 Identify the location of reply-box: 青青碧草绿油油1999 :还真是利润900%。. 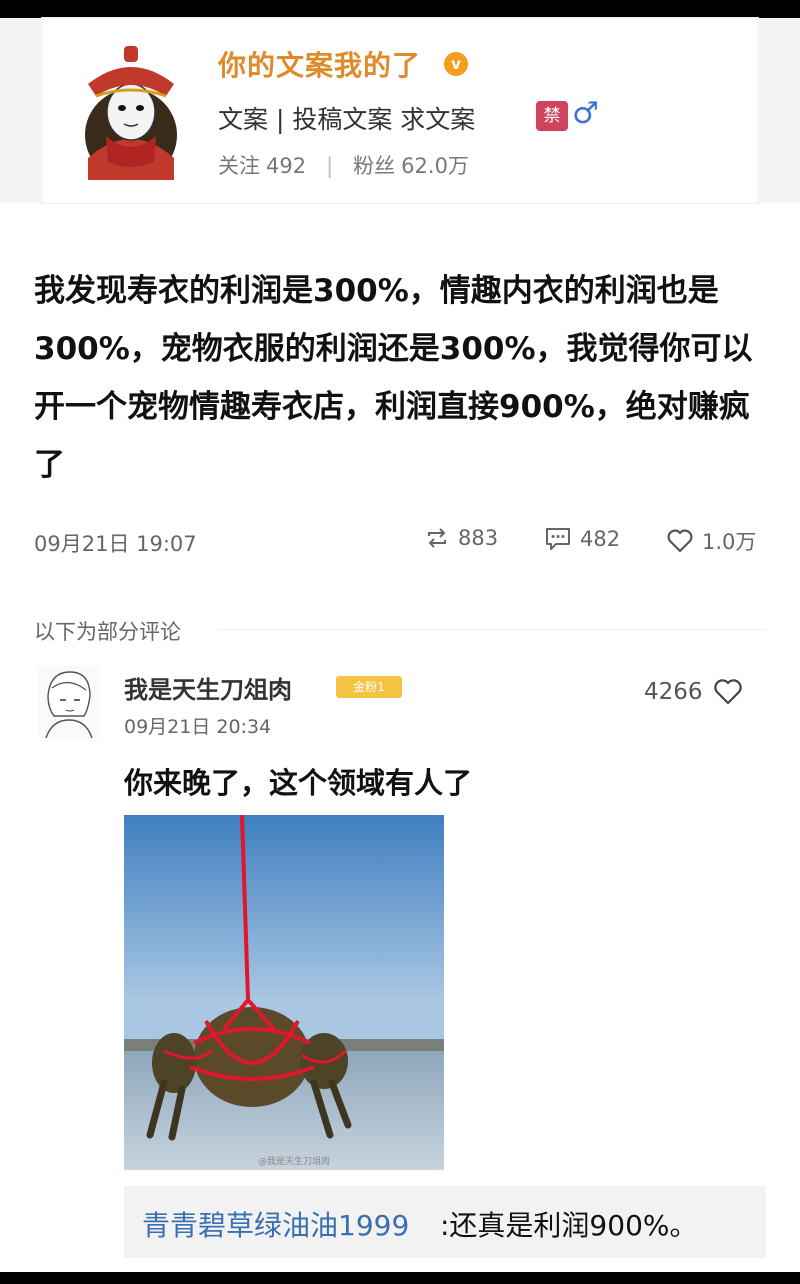
(445, 1222).